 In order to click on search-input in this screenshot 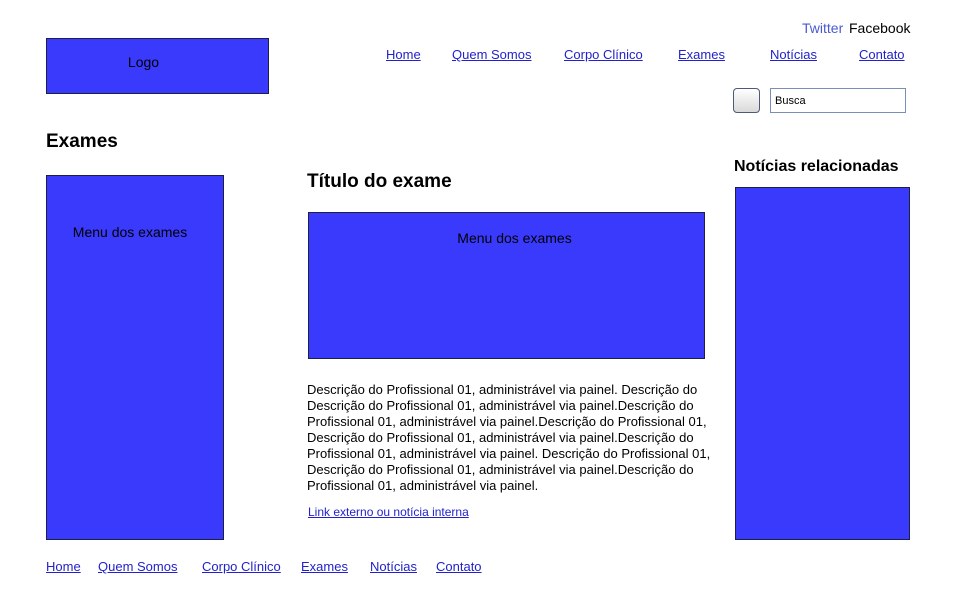, I will do `click(838, 100)`.